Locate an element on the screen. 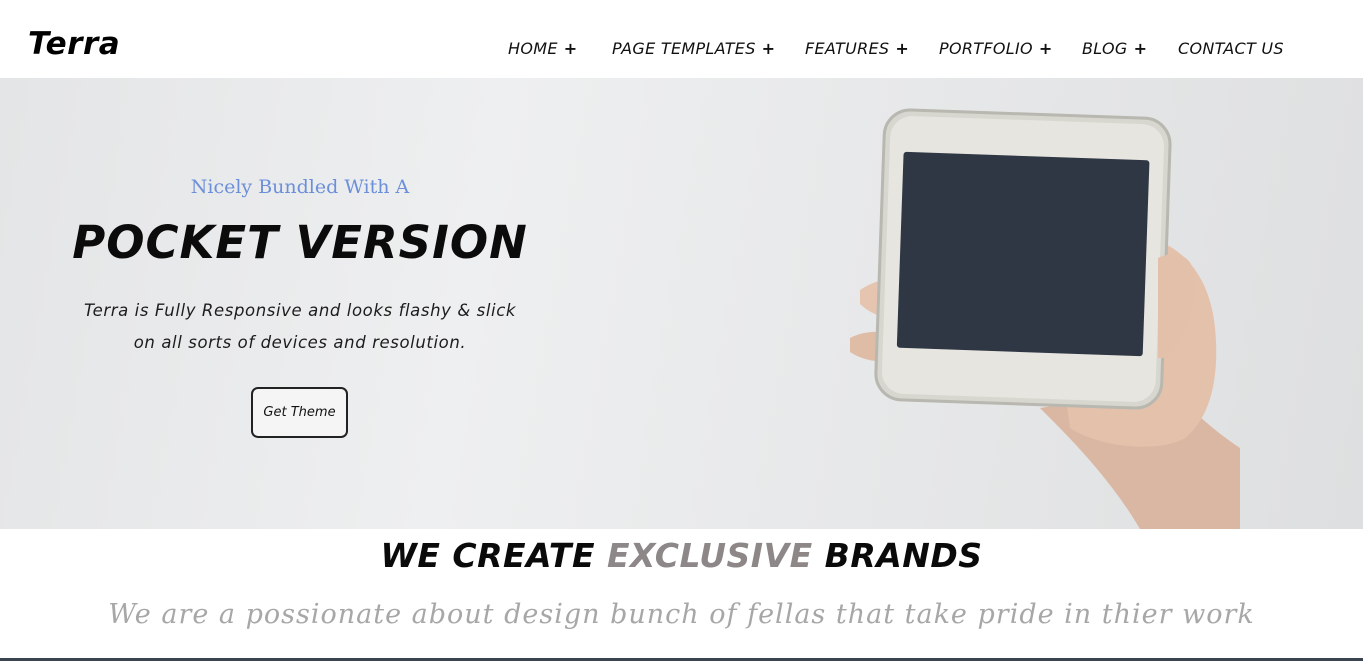 The image size is (1363, 661). section-title-part-2: BRANDS is located at coordinates (897, 555).